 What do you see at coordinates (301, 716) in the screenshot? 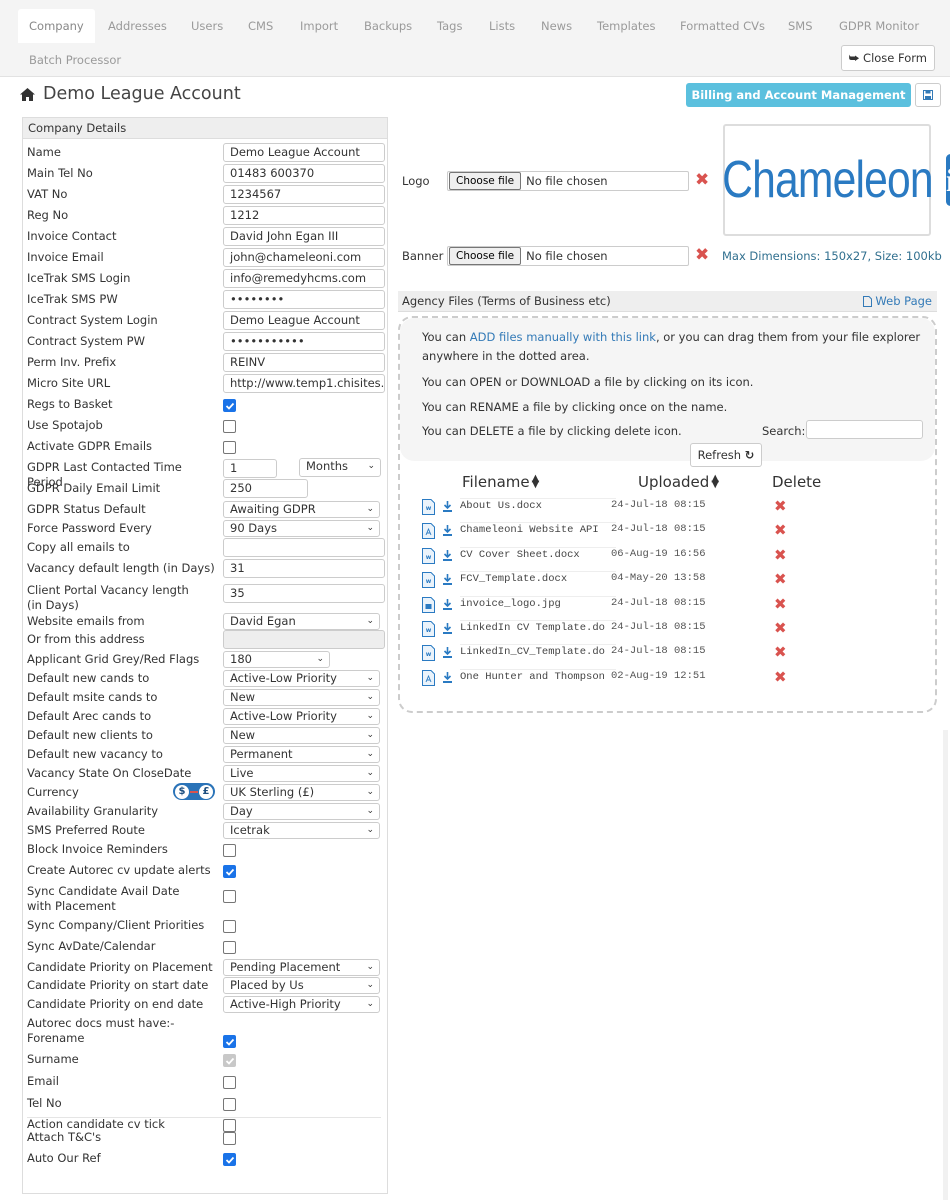
I see `default-arec-cands-to-select: Active-Low Priority ⌄` at bounding box center [301, 716].